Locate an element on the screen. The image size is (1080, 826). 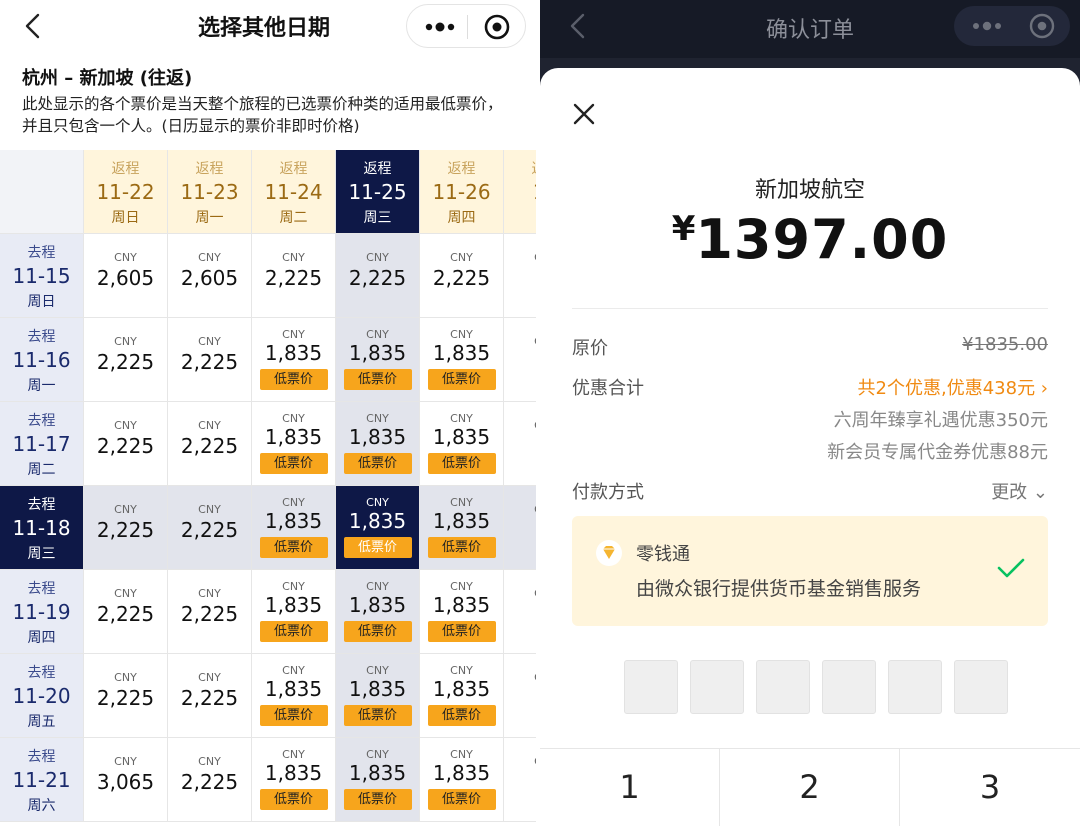
payment-method-name: 零钱通 is located at coordinates (663, 554).